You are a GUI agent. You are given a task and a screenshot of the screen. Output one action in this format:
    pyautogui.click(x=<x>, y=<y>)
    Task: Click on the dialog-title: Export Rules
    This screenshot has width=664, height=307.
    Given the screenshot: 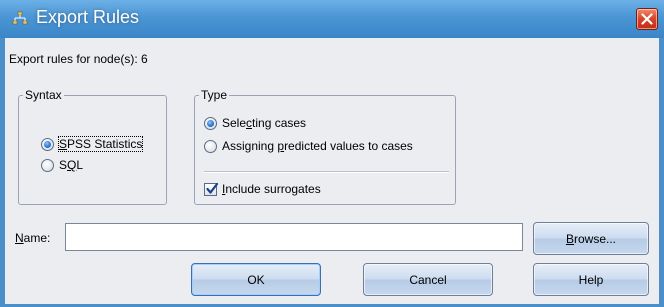 What is the action you would take?
    pyautogui.click(x=88, y=17)
    